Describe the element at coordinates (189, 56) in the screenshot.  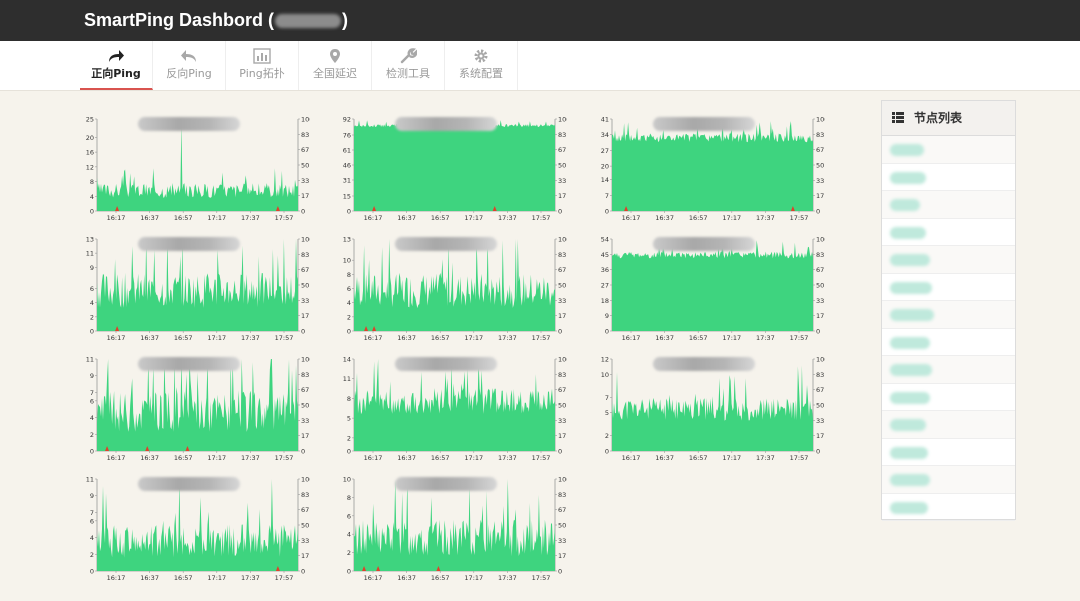
I see `reply-arrow-icon` at that location.